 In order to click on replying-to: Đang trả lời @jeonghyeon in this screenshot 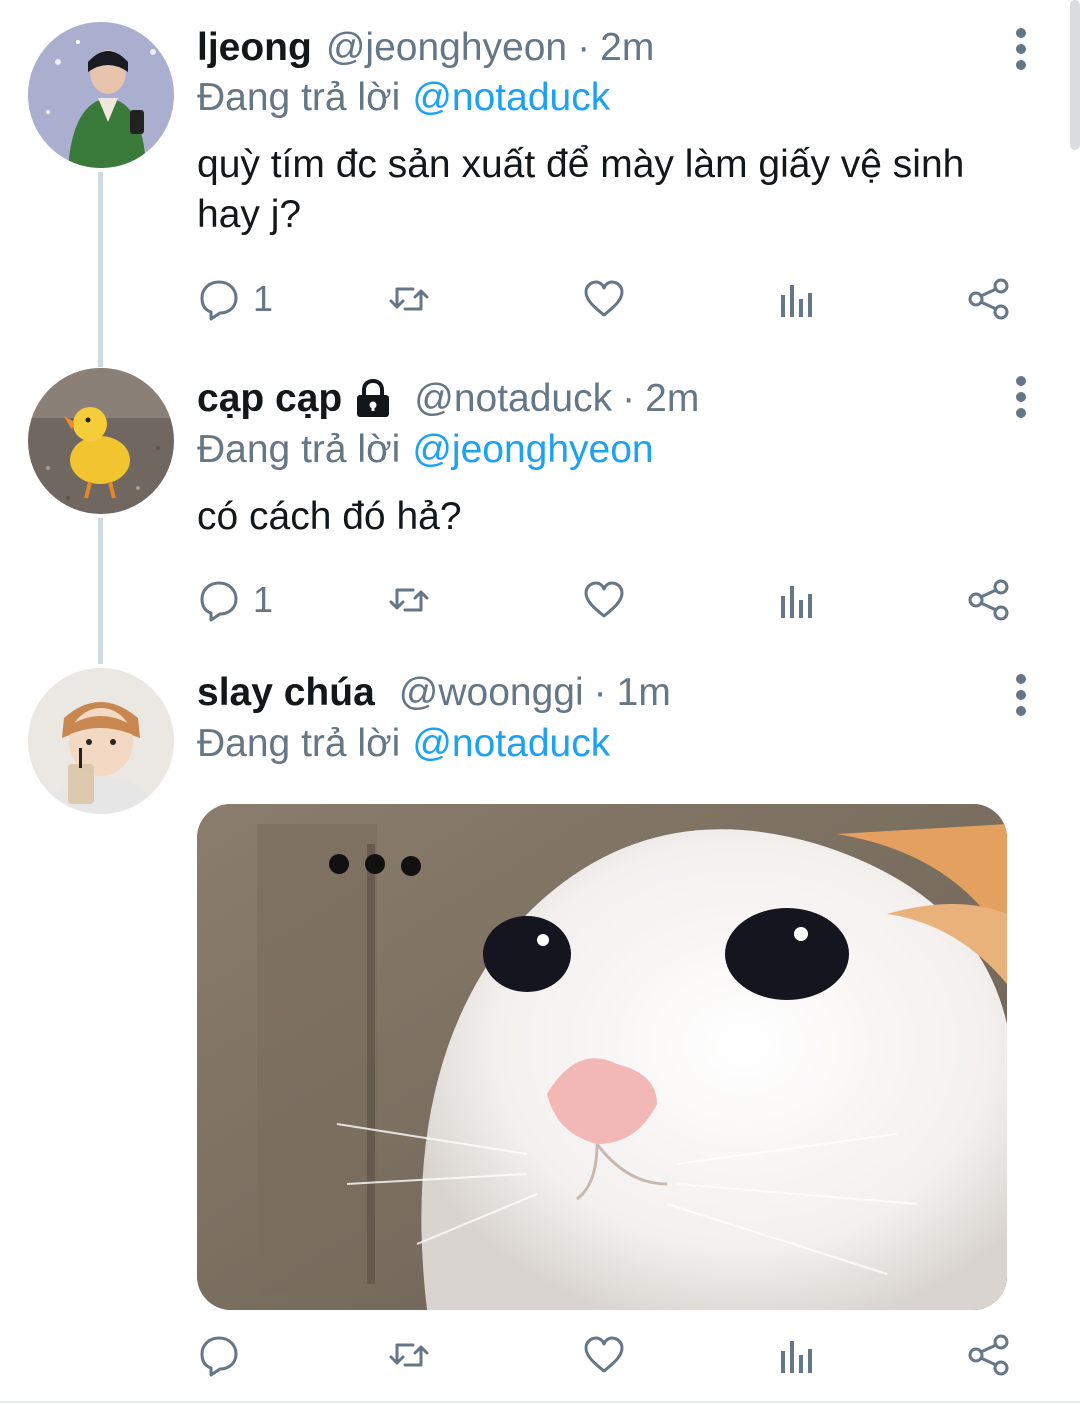, I will do `click(425, 450)`.